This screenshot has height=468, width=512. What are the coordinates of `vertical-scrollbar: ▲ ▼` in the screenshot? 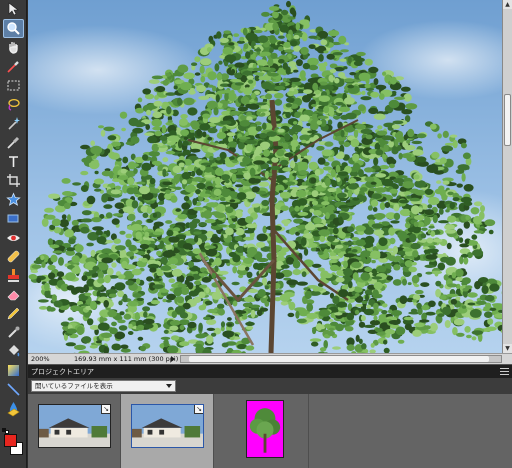 It's located at (507, 176).